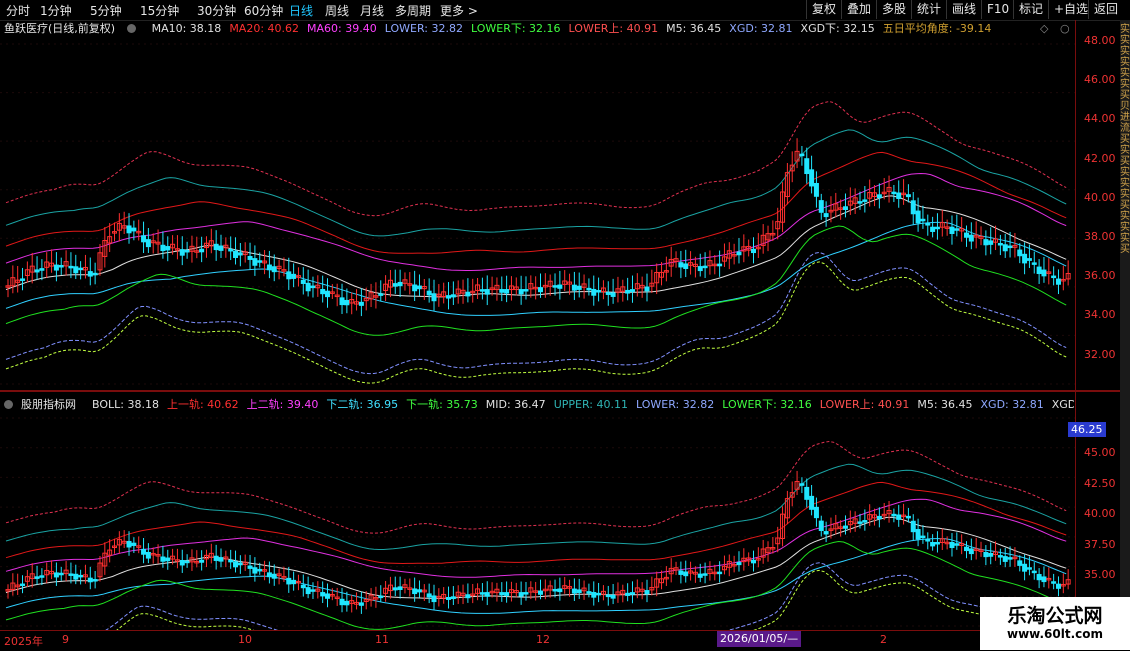 The height and width of the screenshot is (651, 1130). Describe the element at coordinates (997, 9) in the screenshot. I see `f10-button: F10` at that location.